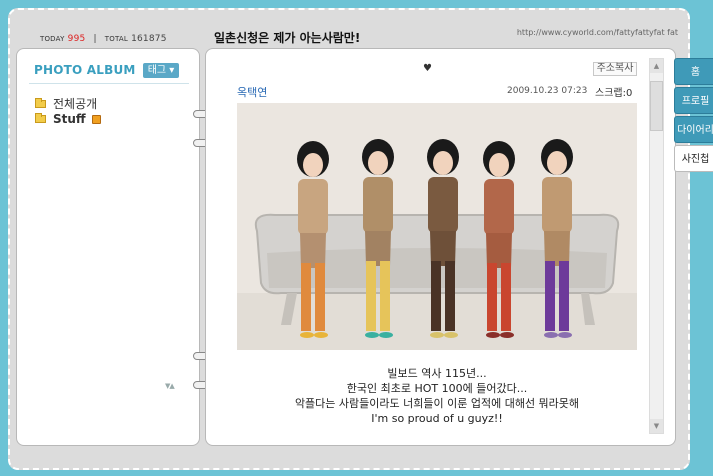 This screenshot has width=713, height=476. What do you see at coordinates (693, 129) in the screenshot?
I see `tab-diary: 다이어리` at bounding box center [693, 129].